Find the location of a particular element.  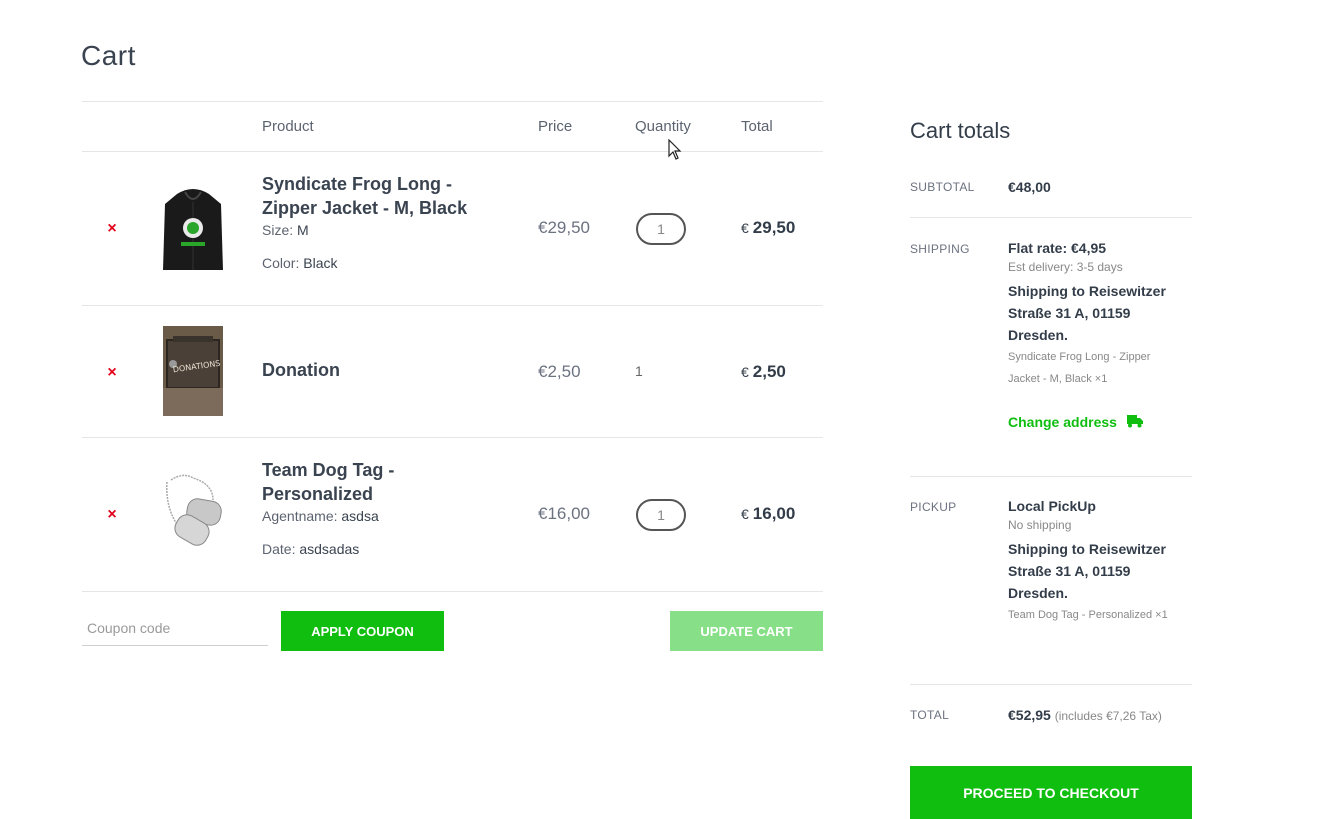

change-address-row: Change address is located at coordinates (1100, 422).